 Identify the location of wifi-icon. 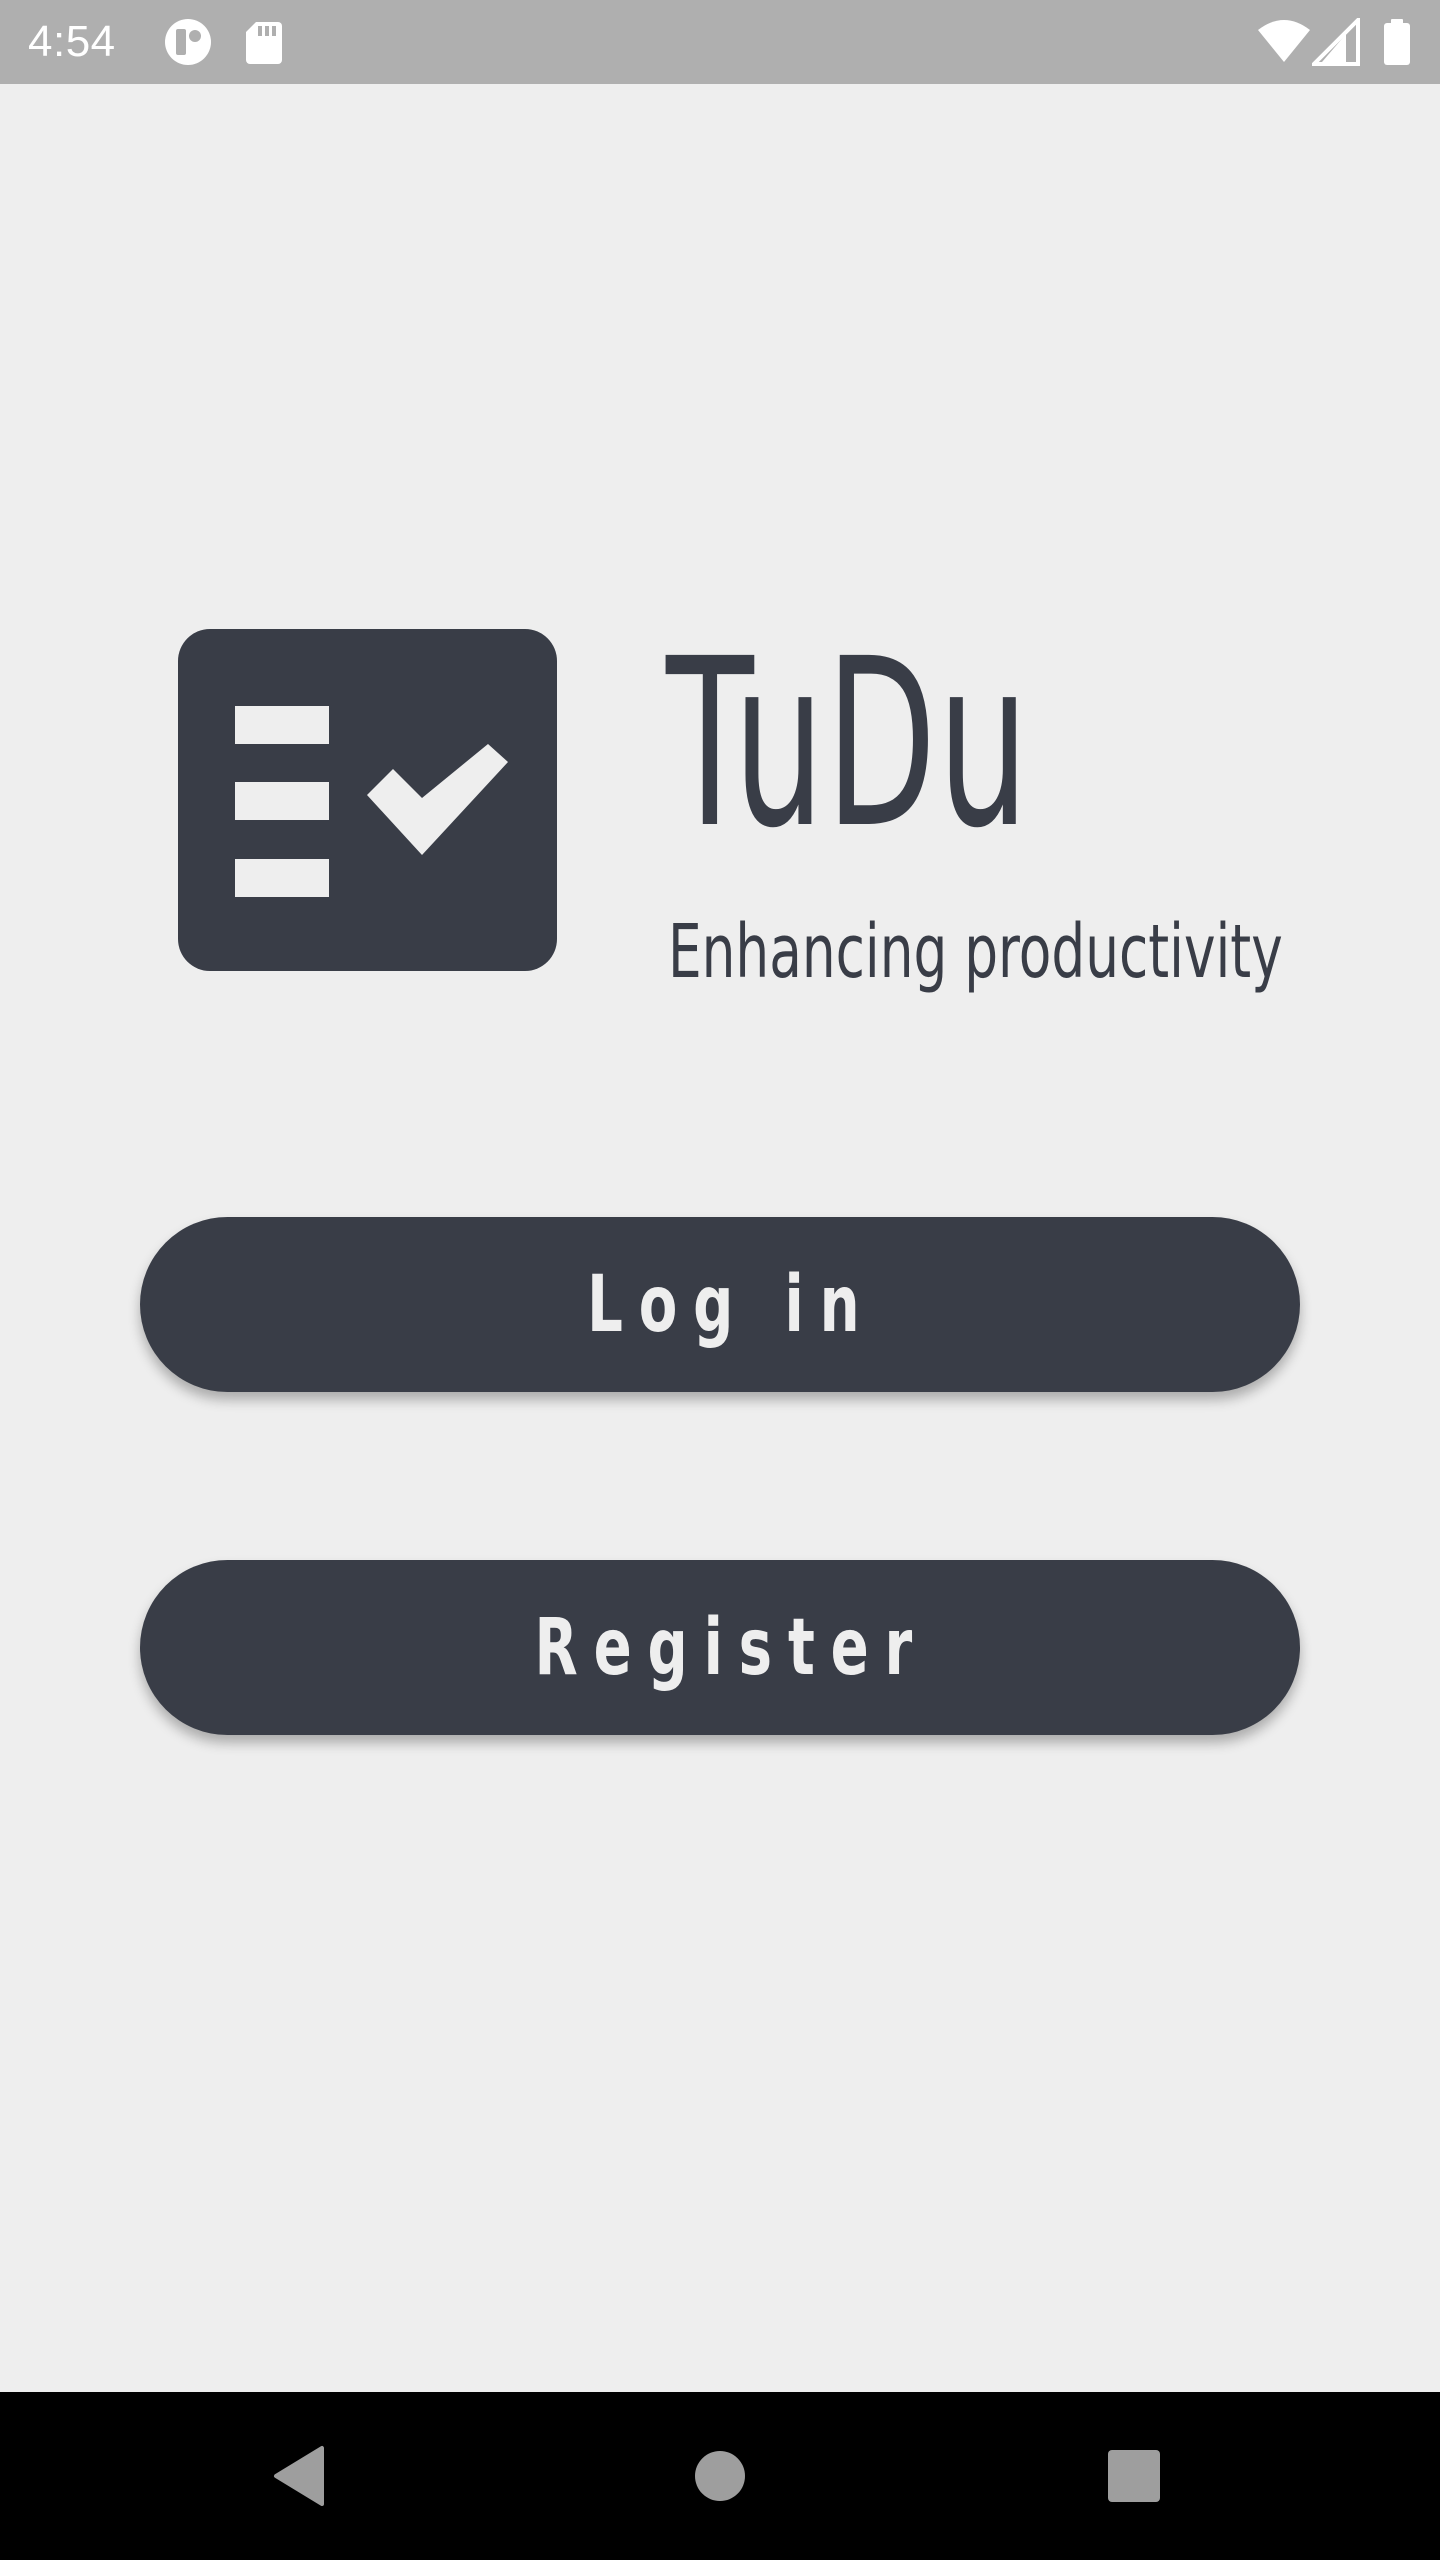
(1284, 42).